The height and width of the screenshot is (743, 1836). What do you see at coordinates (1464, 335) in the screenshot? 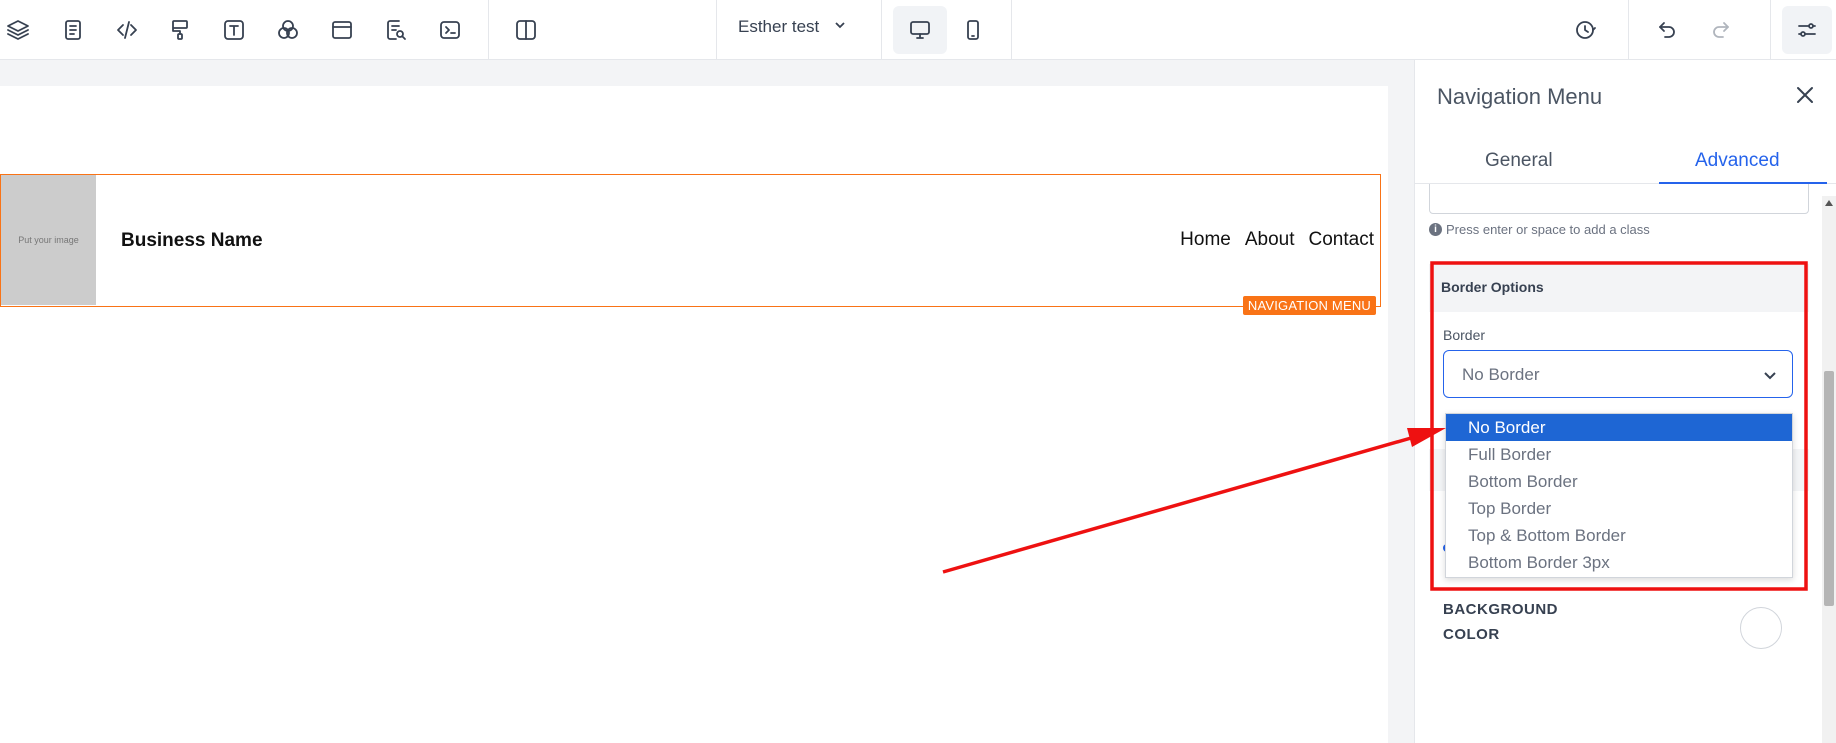
I see `border-label: Border` at bounding box center [1464, 335].